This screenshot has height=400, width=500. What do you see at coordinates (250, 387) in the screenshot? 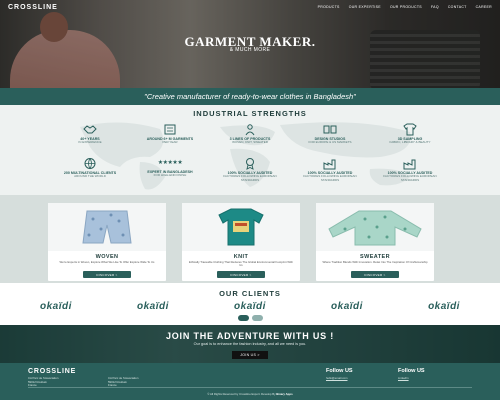
I see `footer-divider` at bounding box center [250, 387].